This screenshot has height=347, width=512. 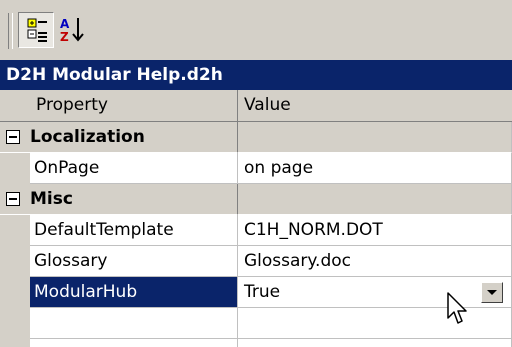 I want to click on alphabetical-sort-icon: A Z, so click(x=72, y=30).